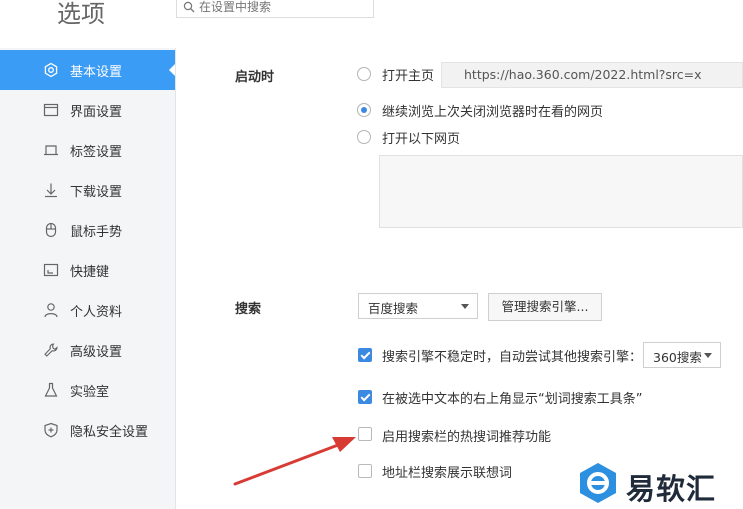 The height and width of the screenshot is (509, 743). What do you see at coordinates (598, 483) in the screenshot?
I see `logo-icon` at bounding box center [598, 483].